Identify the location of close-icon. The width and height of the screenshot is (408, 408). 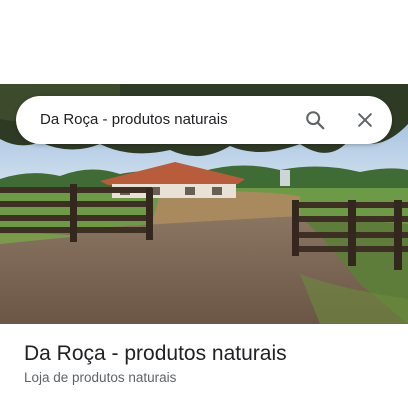
(365, 120).